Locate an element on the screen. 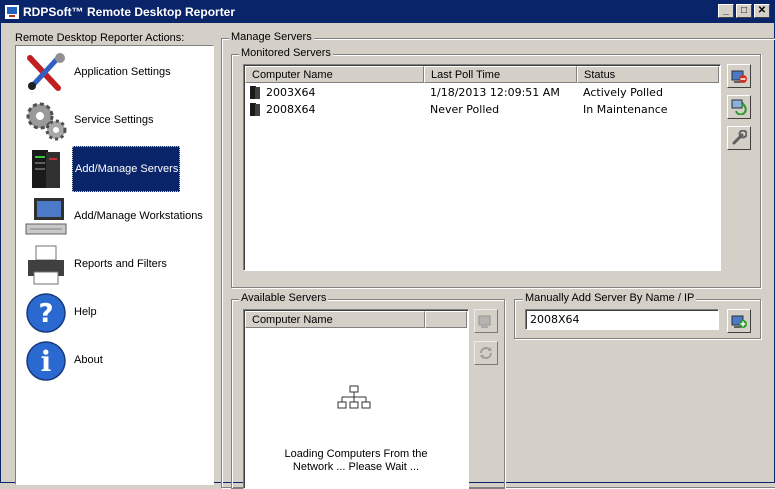 This screenshot has width=775, height=489. list-header: Computer Name Last Poll Time Status is located at coordinates (482, 74).